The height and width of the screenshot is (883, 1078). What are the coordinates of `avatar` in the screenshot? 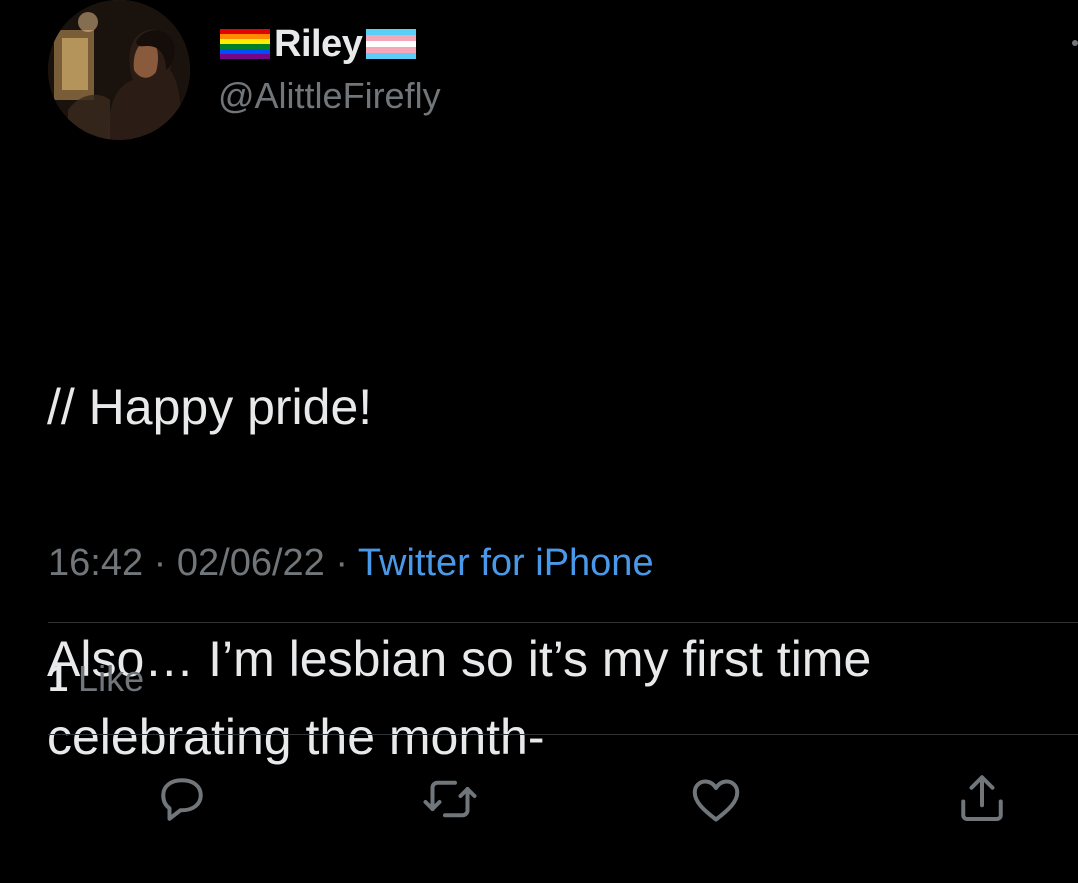 It's located at (119, 70).